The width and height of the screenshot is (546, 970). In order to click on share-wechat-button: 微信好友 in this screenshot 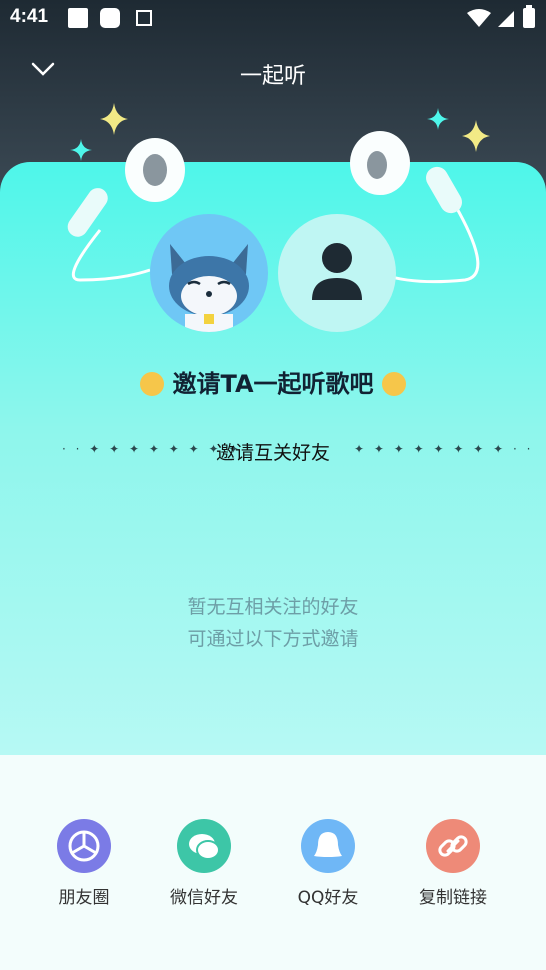, I will do `click(204, 863)`.